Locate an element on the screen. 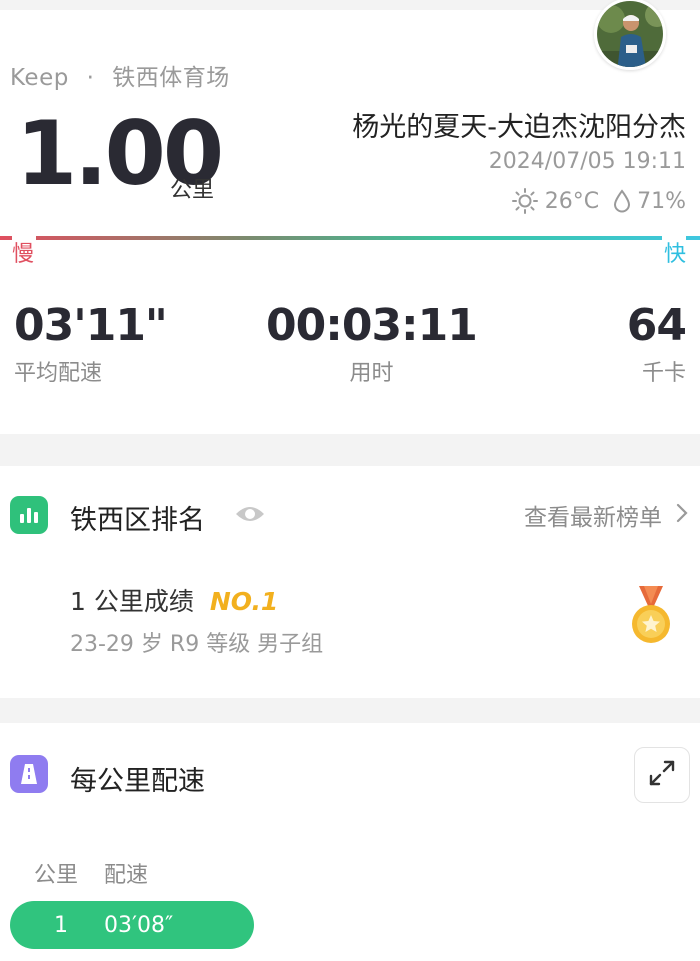 The height and width of the screenshot is (961, 700). link-label: 查看最新榜单 is located at coordinates (593, 518).